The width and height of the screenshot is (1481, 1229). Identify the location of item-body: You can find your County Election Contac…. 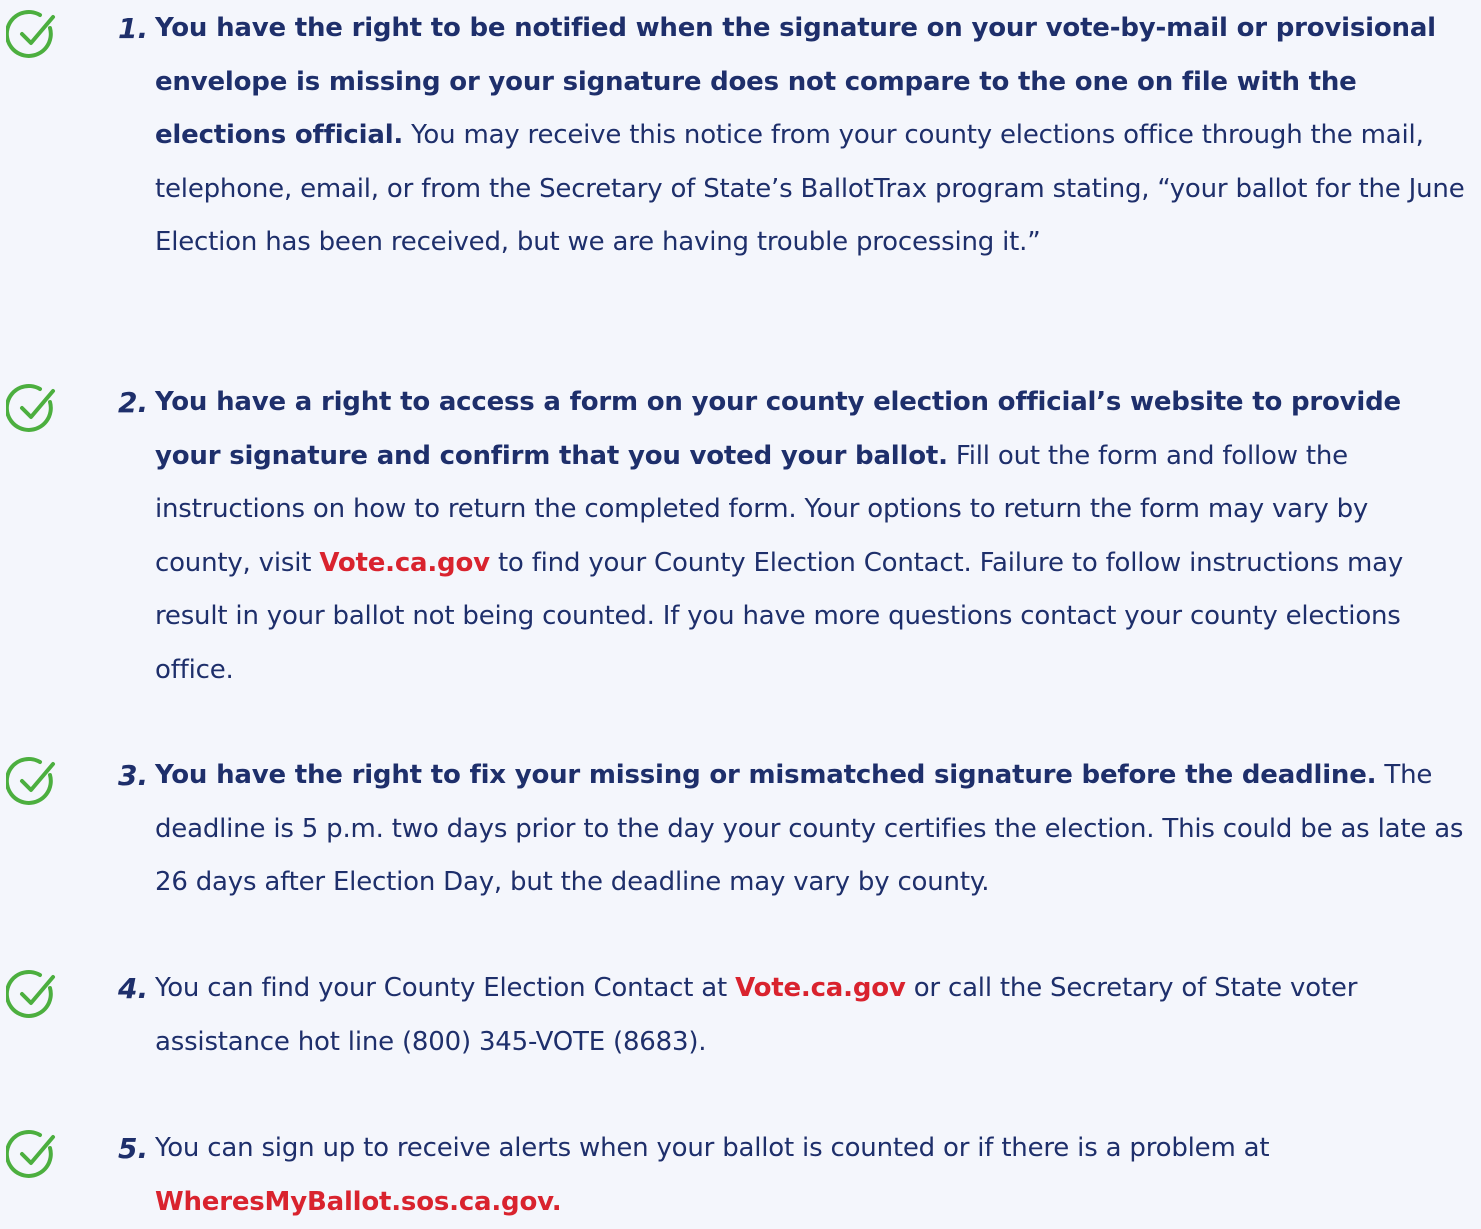
(445, 988).